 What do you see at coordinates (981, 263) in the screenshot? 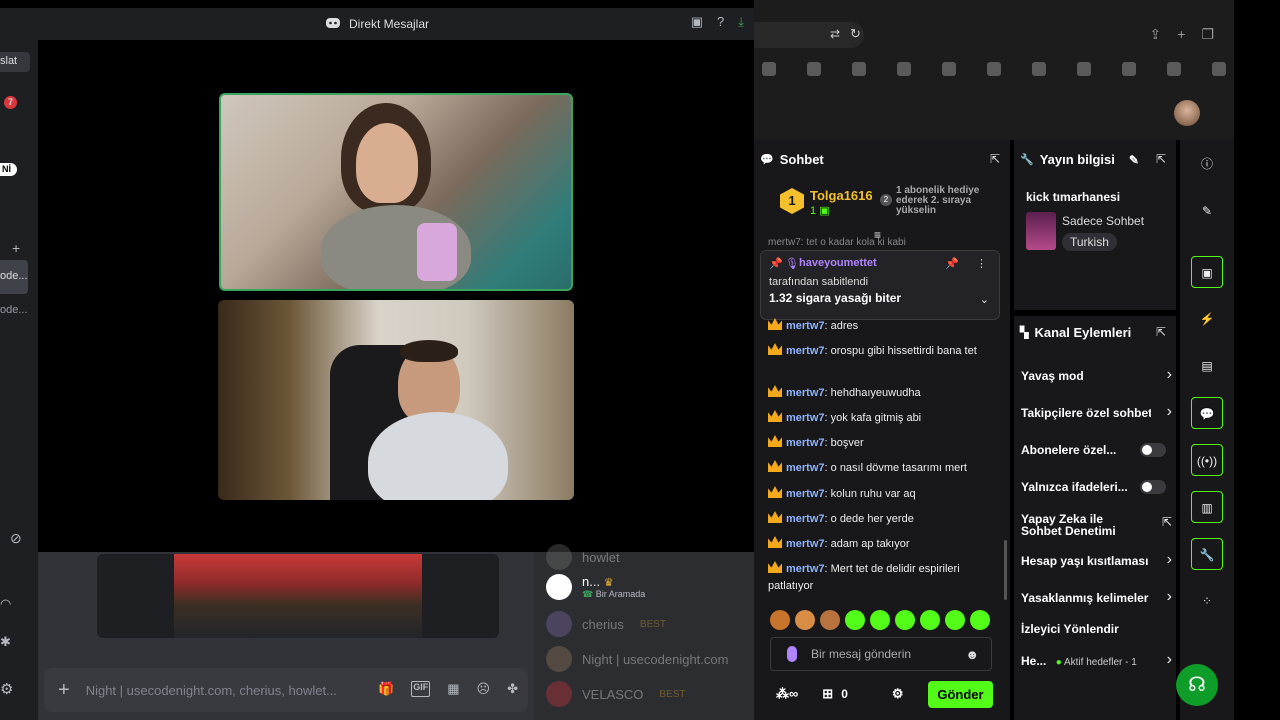
I see `more-options-icon: ⋮` at bounding box center [981, 263].